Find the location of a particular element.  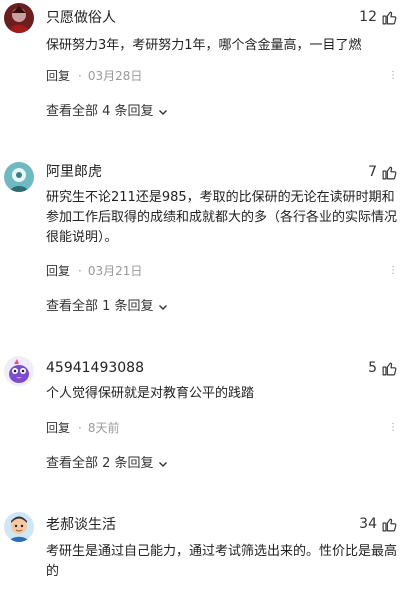

comment-time: 03月21日 is located at coordinates (115, 271).